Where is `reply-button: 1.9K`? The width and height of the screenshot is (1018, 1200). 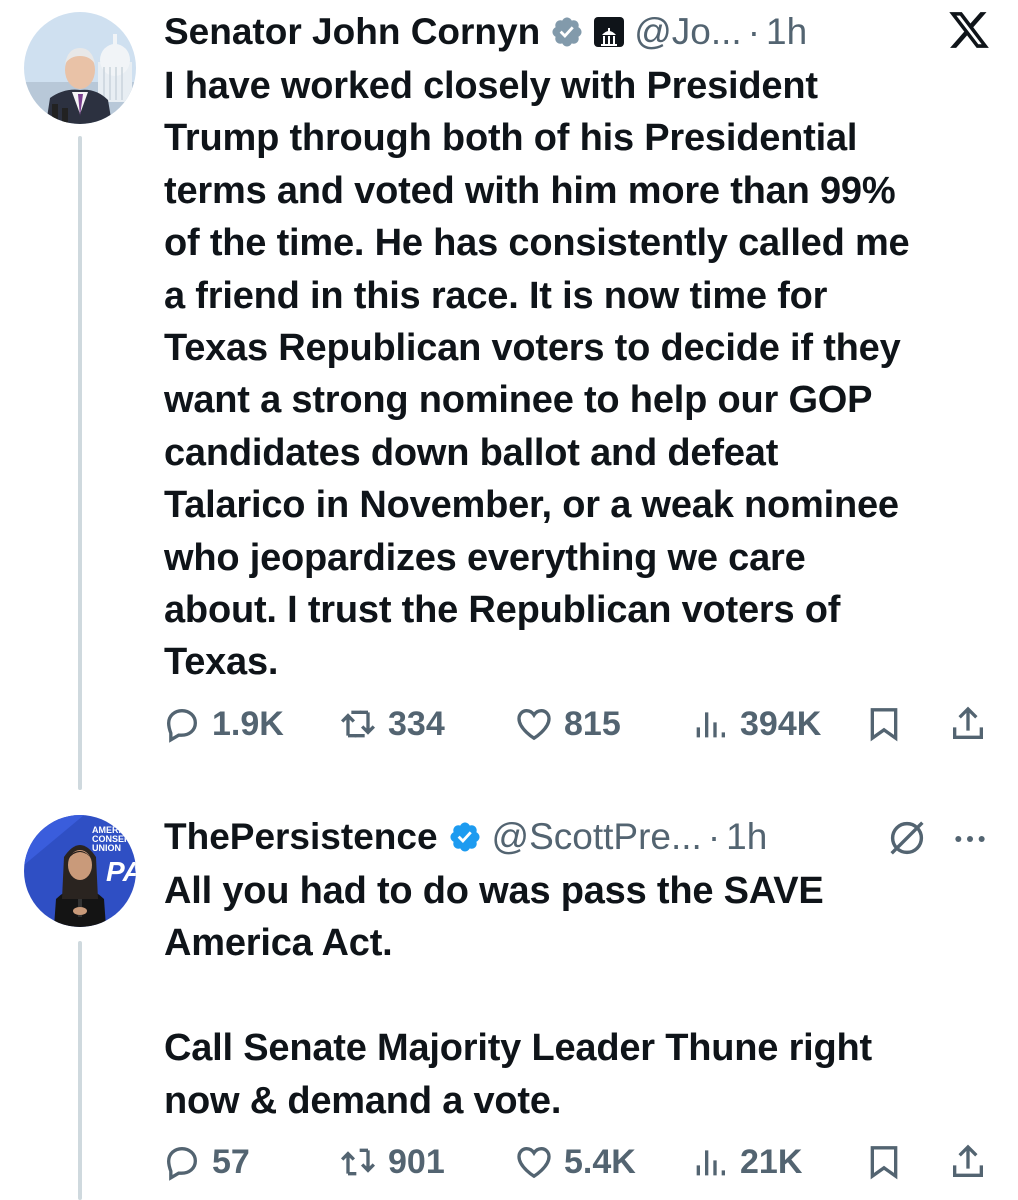
reply-button: 1.9K is located at coordinates (223, 724).